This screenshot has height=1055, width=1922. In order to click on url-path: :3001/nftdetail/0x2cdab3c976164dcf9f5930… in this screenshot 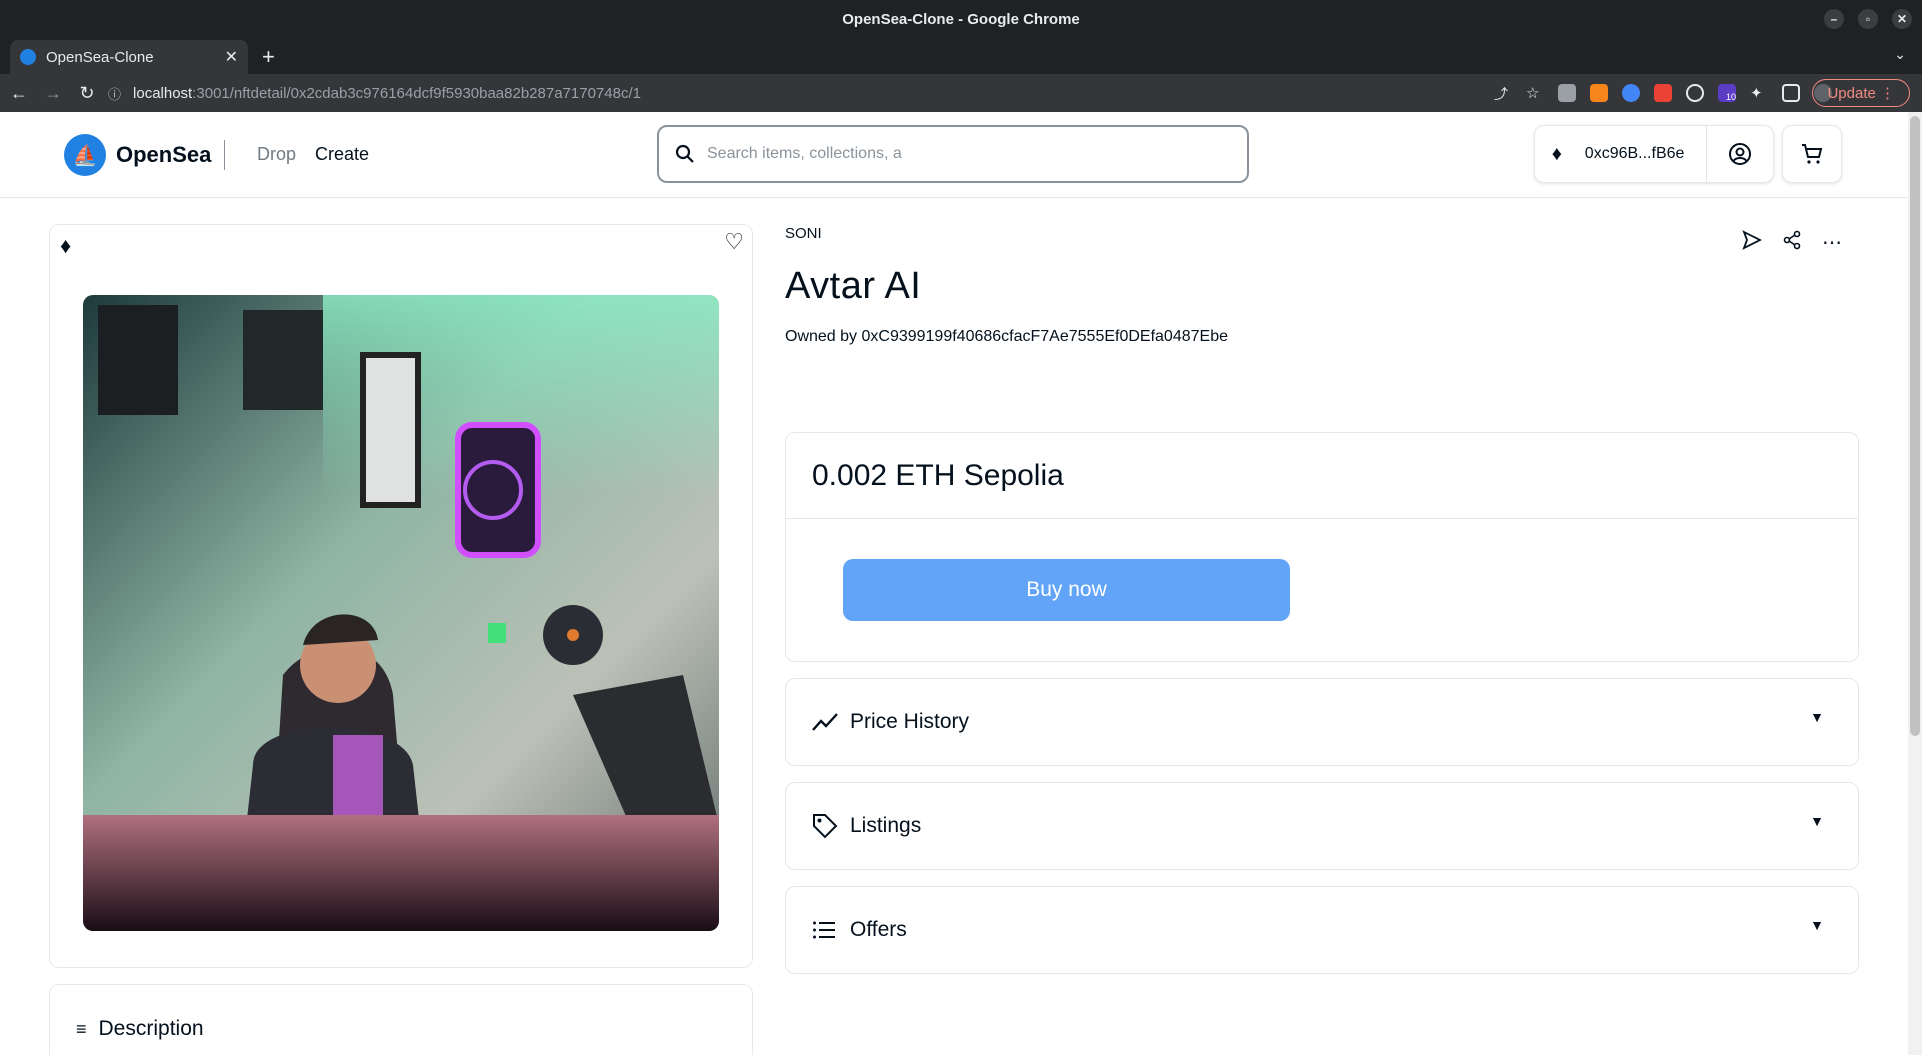, I will do `click(416, 93)`.